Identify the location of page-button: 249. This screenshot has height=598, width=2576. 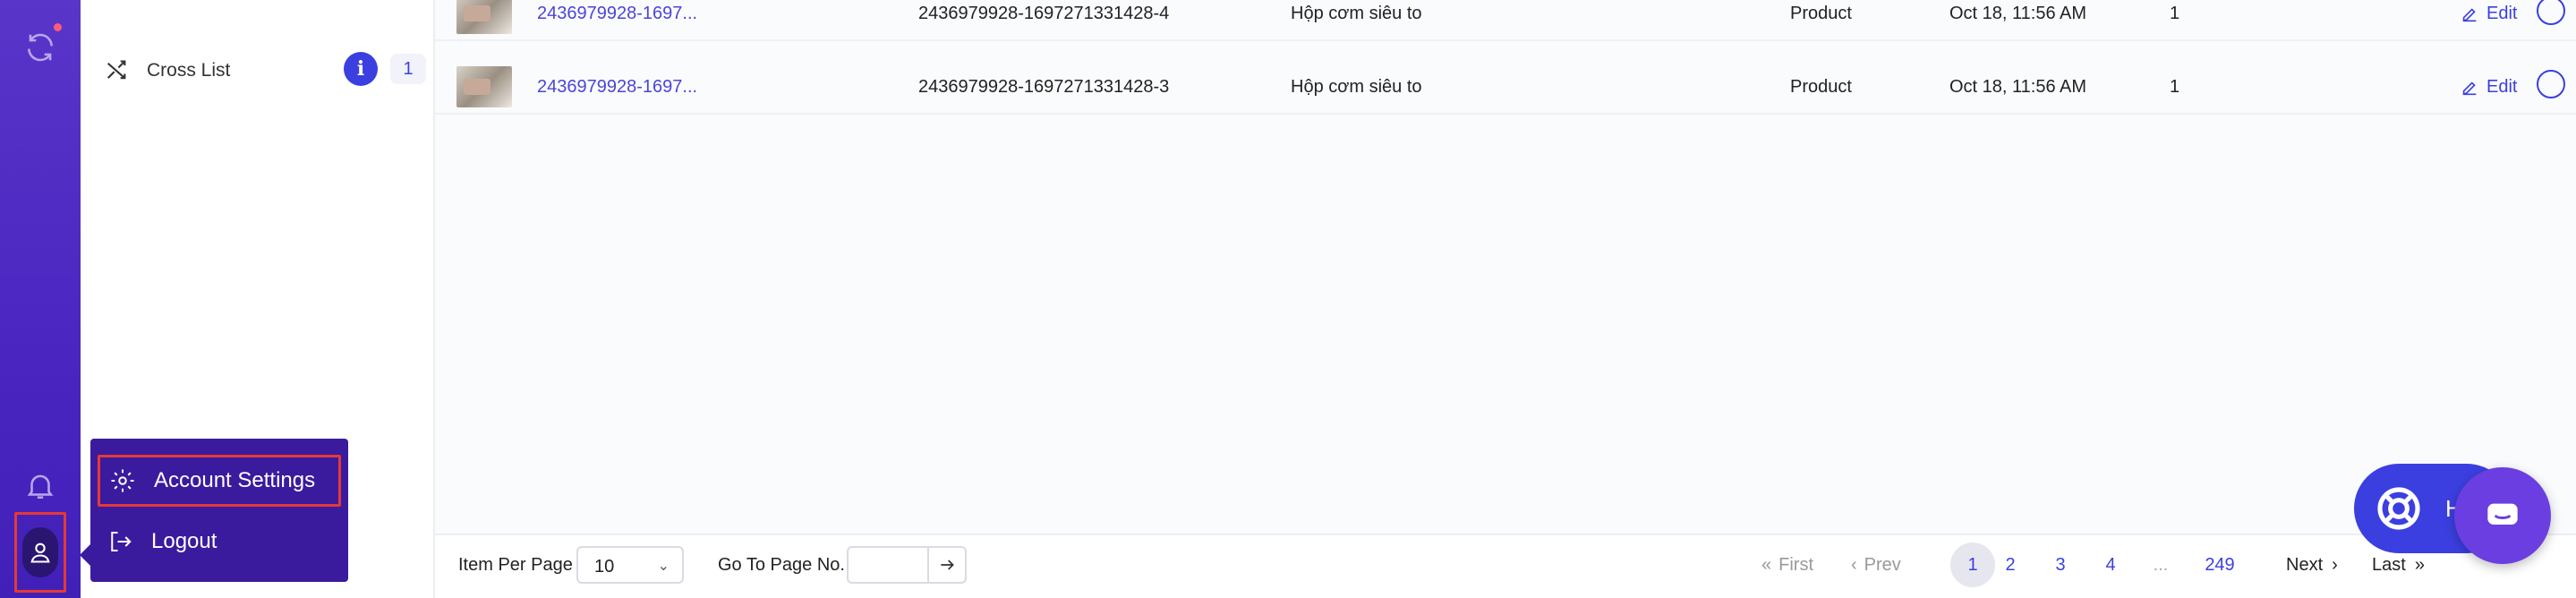
(2220, 564).